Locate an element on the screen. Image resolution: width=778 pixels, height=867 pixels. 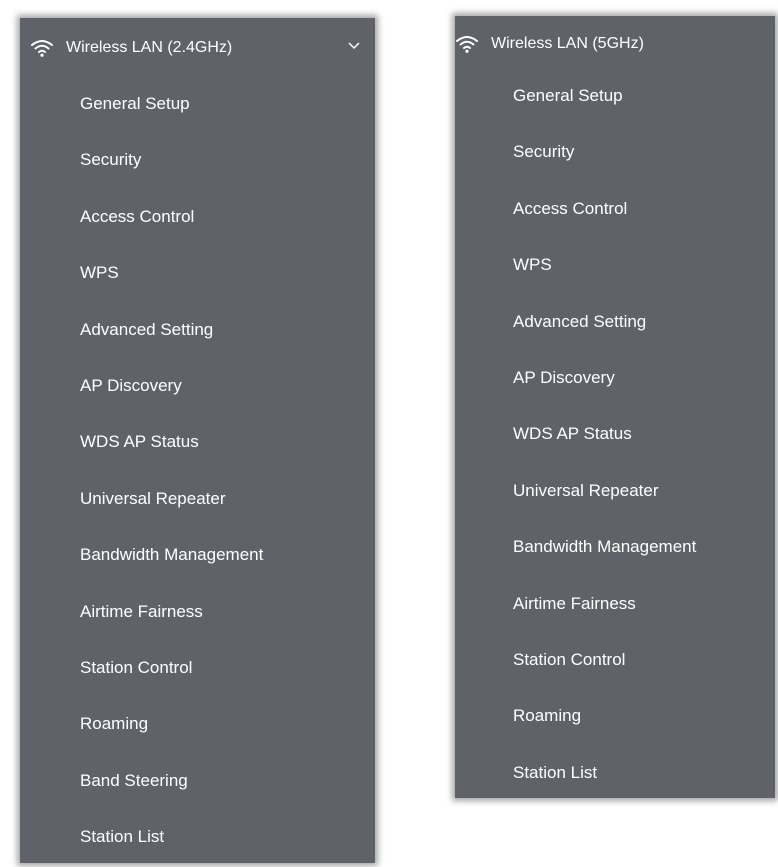
menu-title: Wireless LAN (5GHz) is located at coordinates (567, 43).